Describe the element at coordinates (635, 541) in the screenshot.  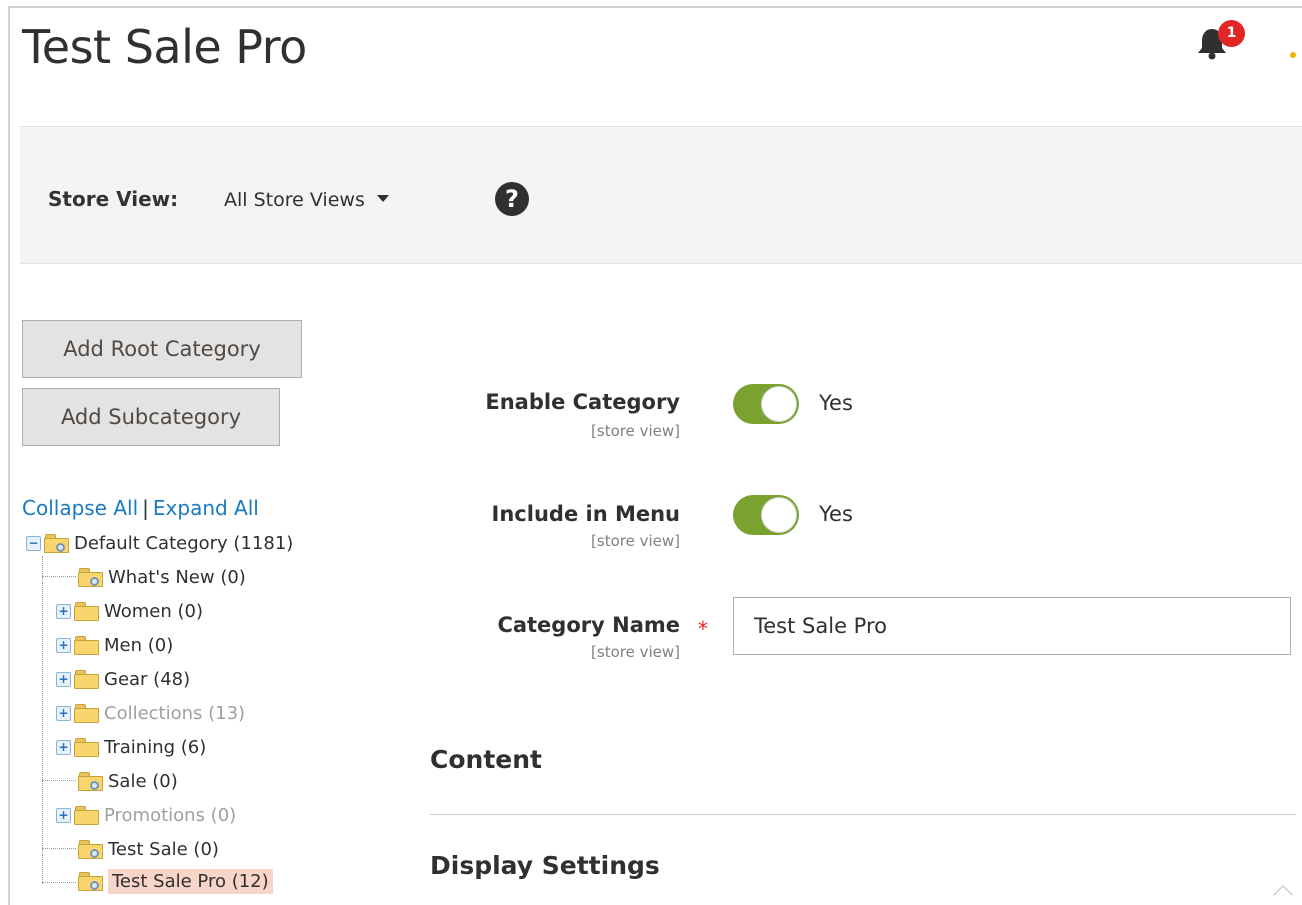
I see `include-in-menu-scope: [store view]` at that location.